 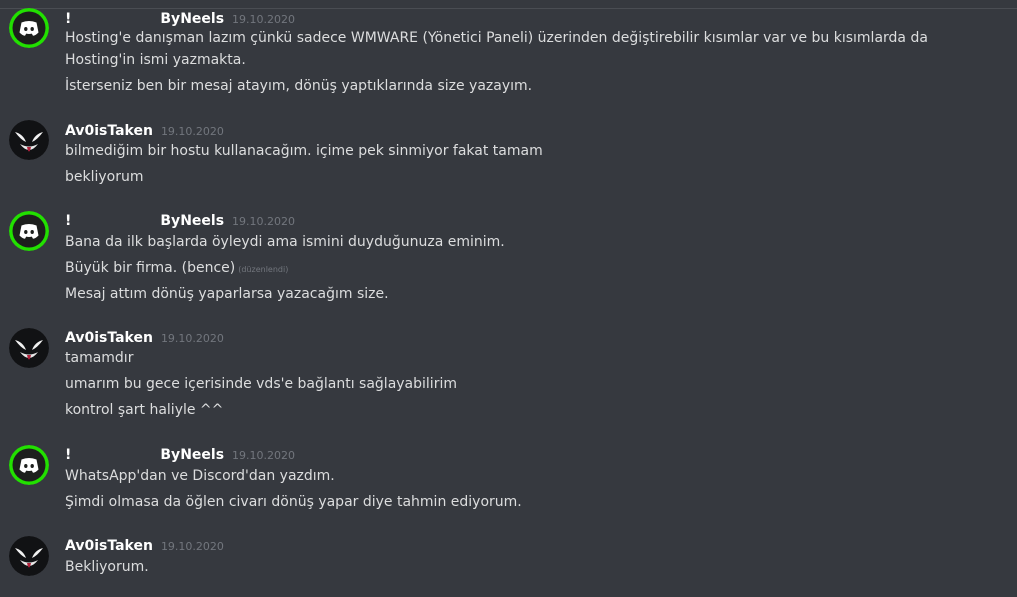 I want to click on message-text: Büyük bir firma. (bence), so click(x=150, y=268).